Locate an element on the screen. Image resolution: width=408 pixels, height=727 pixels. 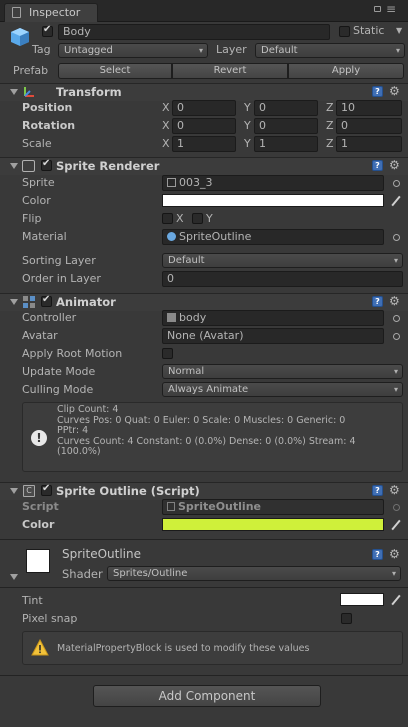
rotation-y-field: 0 is located at coordinates (286, 126).